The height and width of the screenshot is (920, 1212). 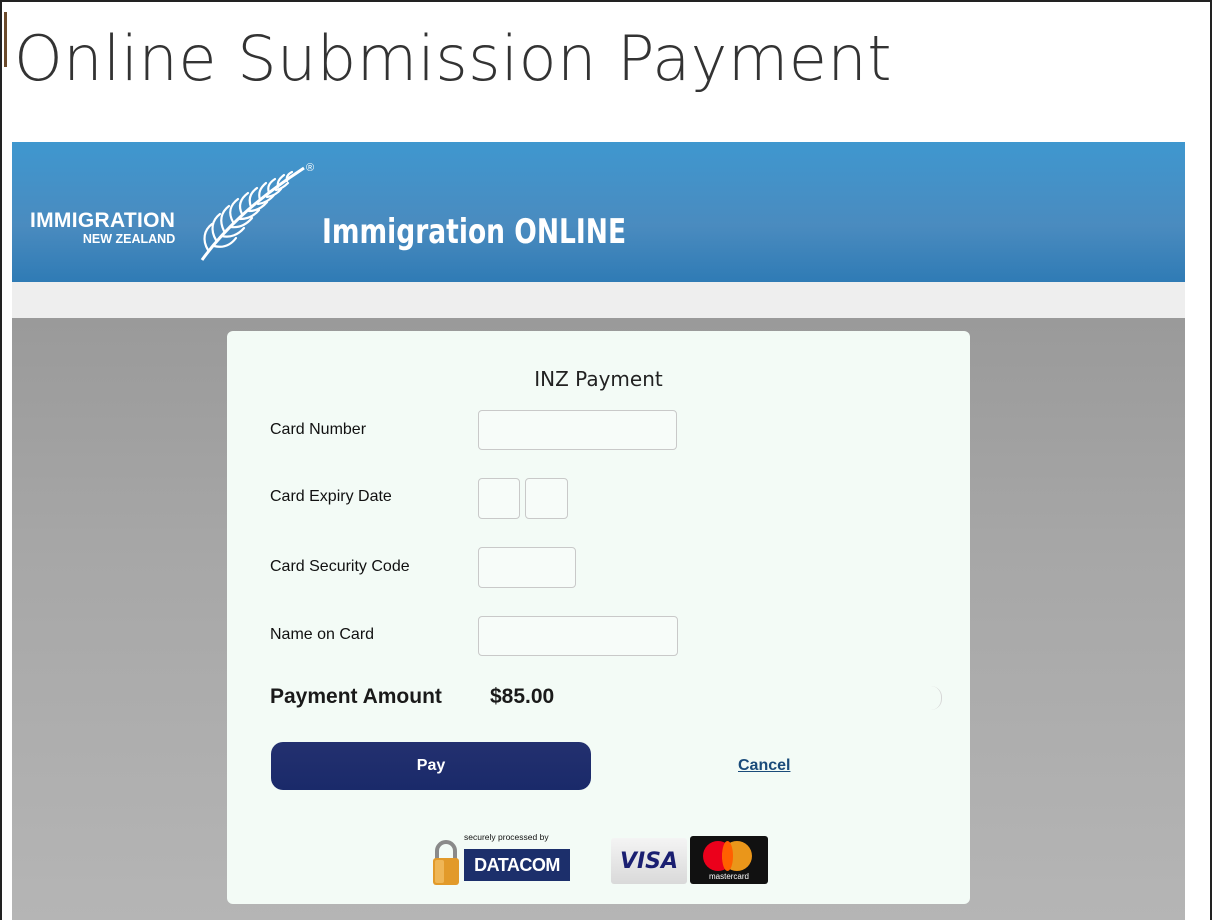 I want to click on registered-mark: ®, so click(x=310, y=168).